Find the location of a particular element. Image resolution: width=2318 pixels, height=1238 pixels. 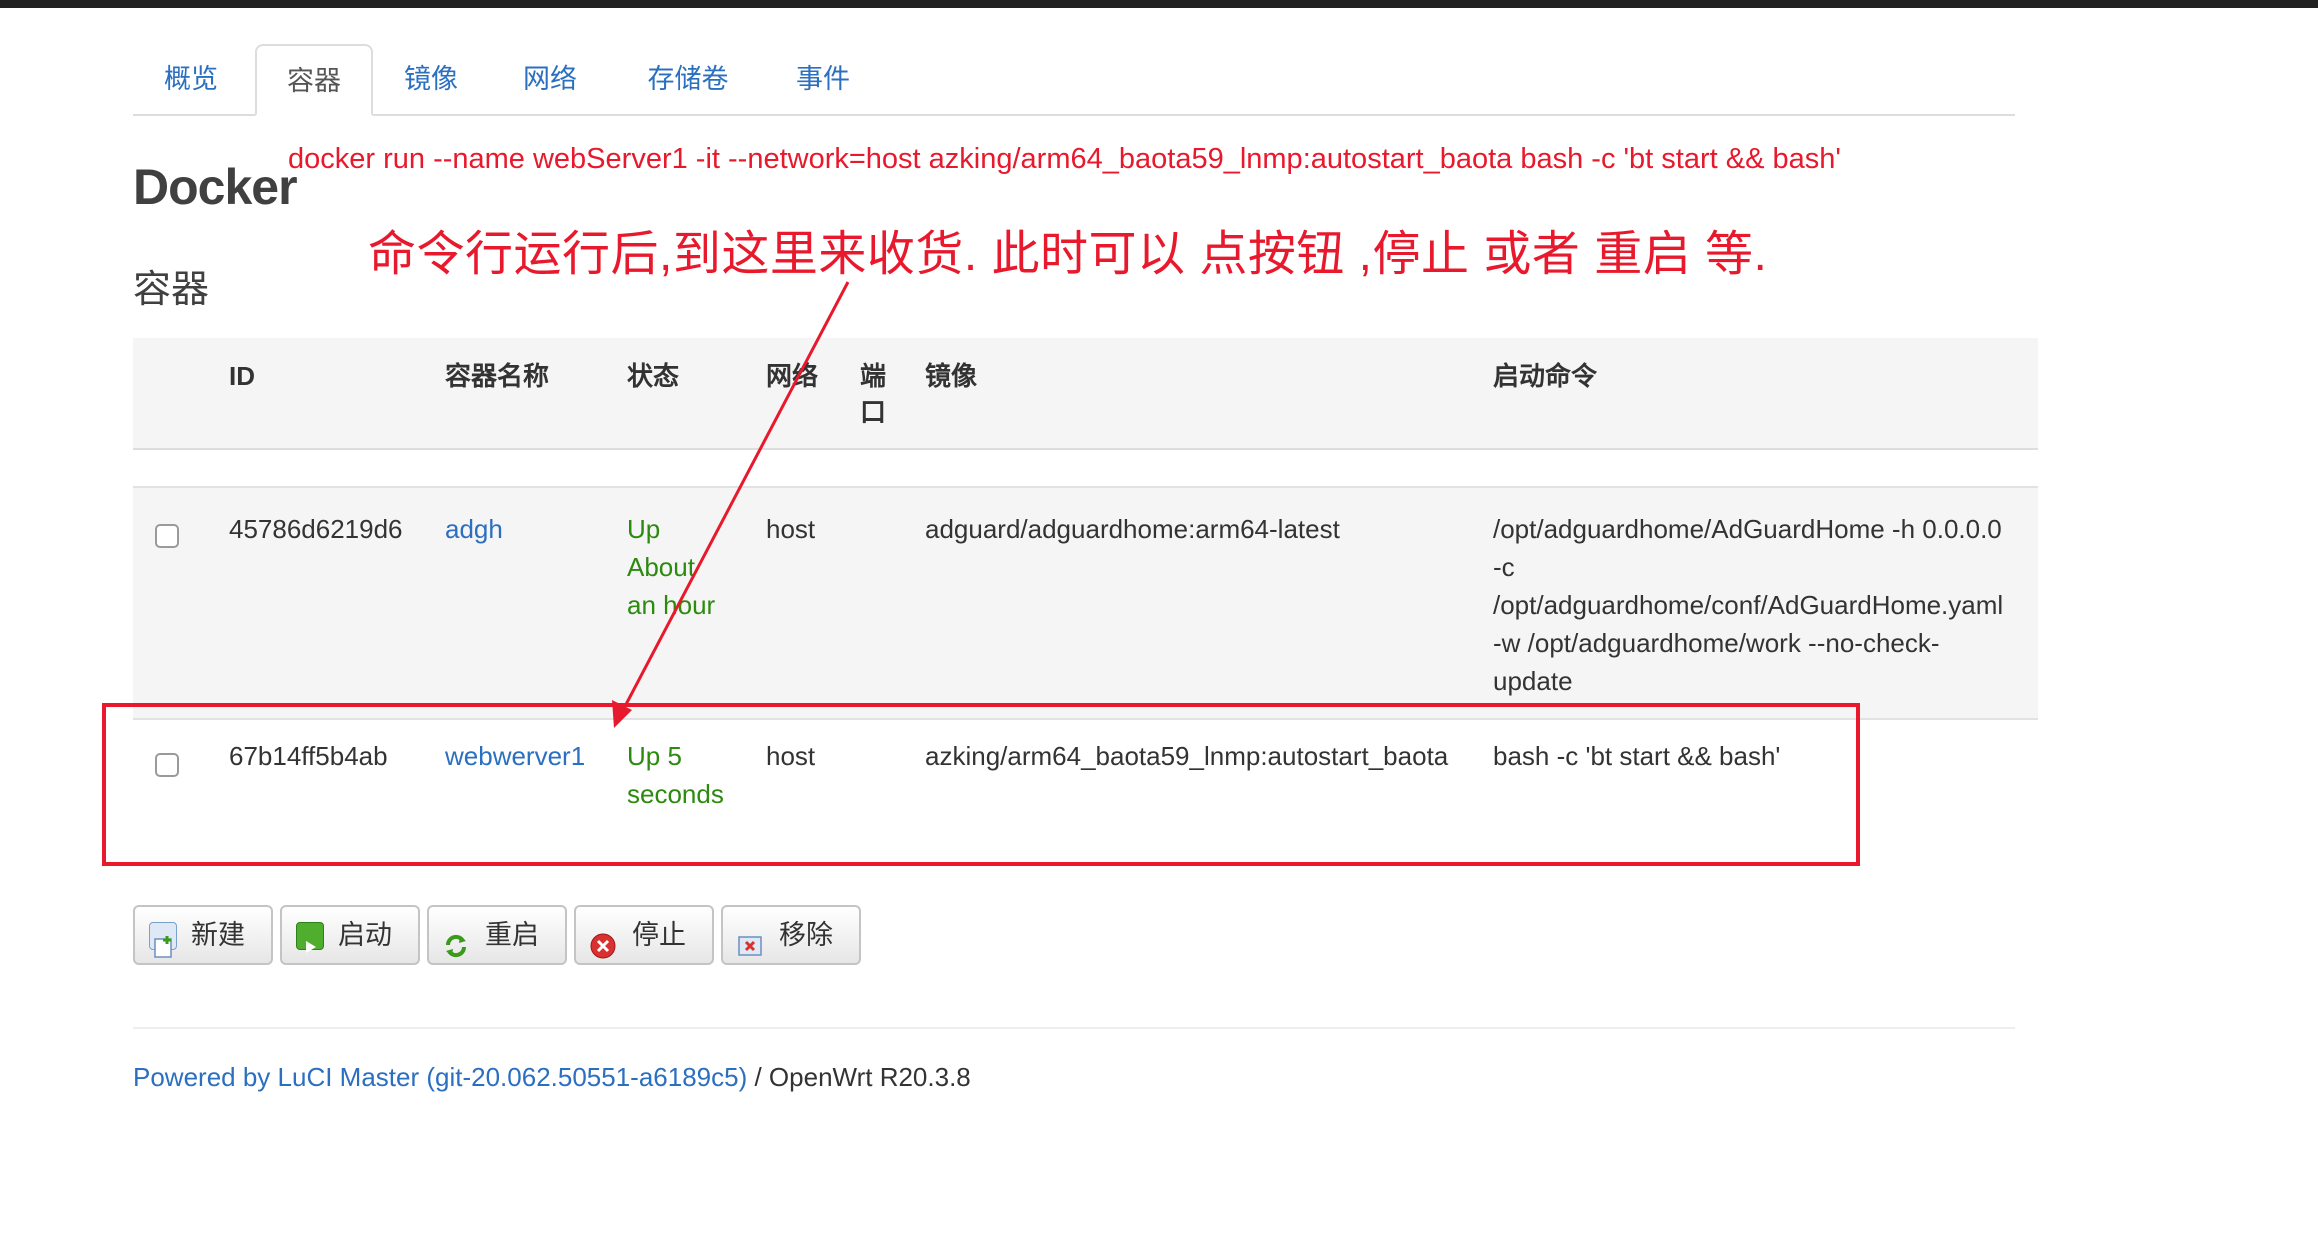

header-network: 网络 is located at coordinates (792, 376).